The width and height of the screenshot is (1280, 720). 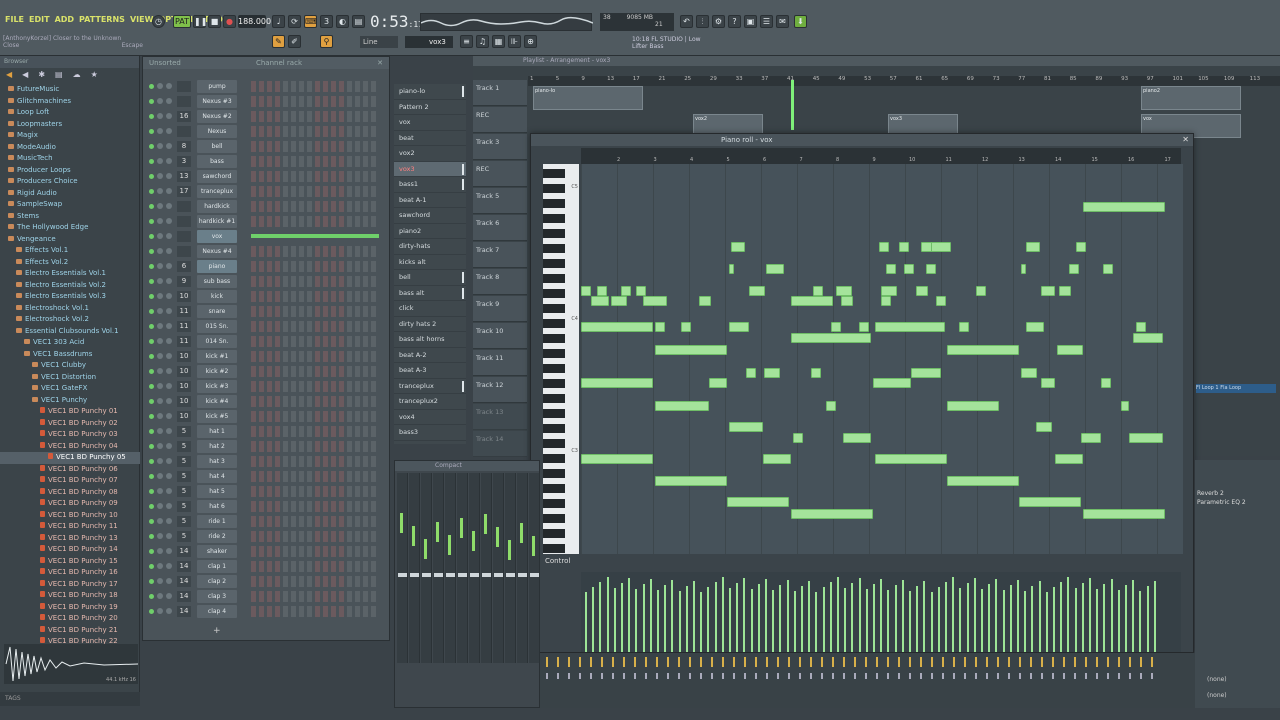 I want to click on browser-file: VEC1 BD Punchy 08, so click(x=70, y=493).